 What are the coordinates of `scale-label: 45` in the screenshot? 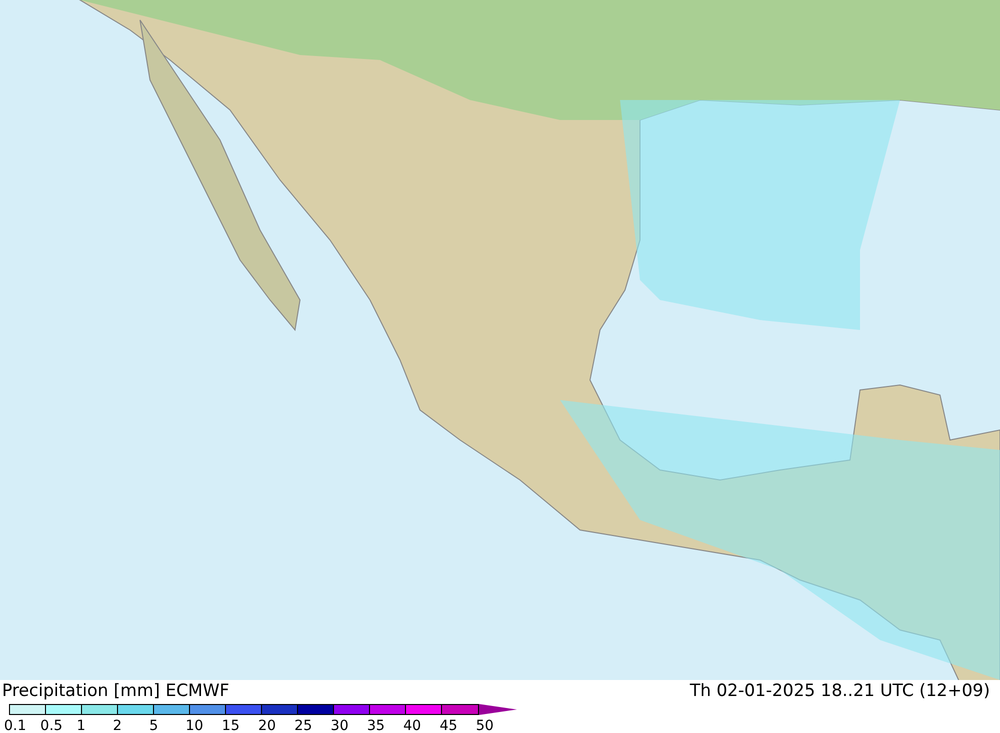 It's located at (449, 725).